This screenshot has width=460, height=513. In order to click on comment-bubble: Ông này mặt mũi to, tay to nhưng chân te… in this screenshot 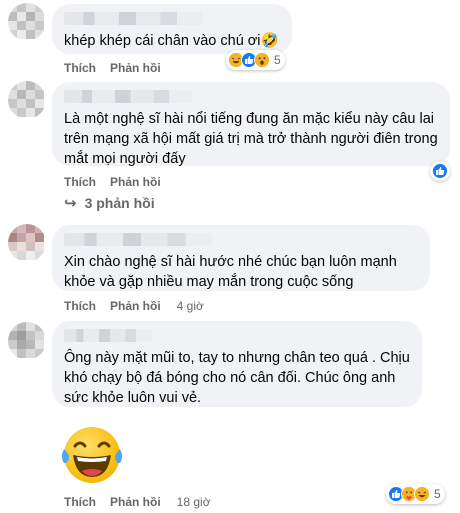, I will do `click(237, 364)`.